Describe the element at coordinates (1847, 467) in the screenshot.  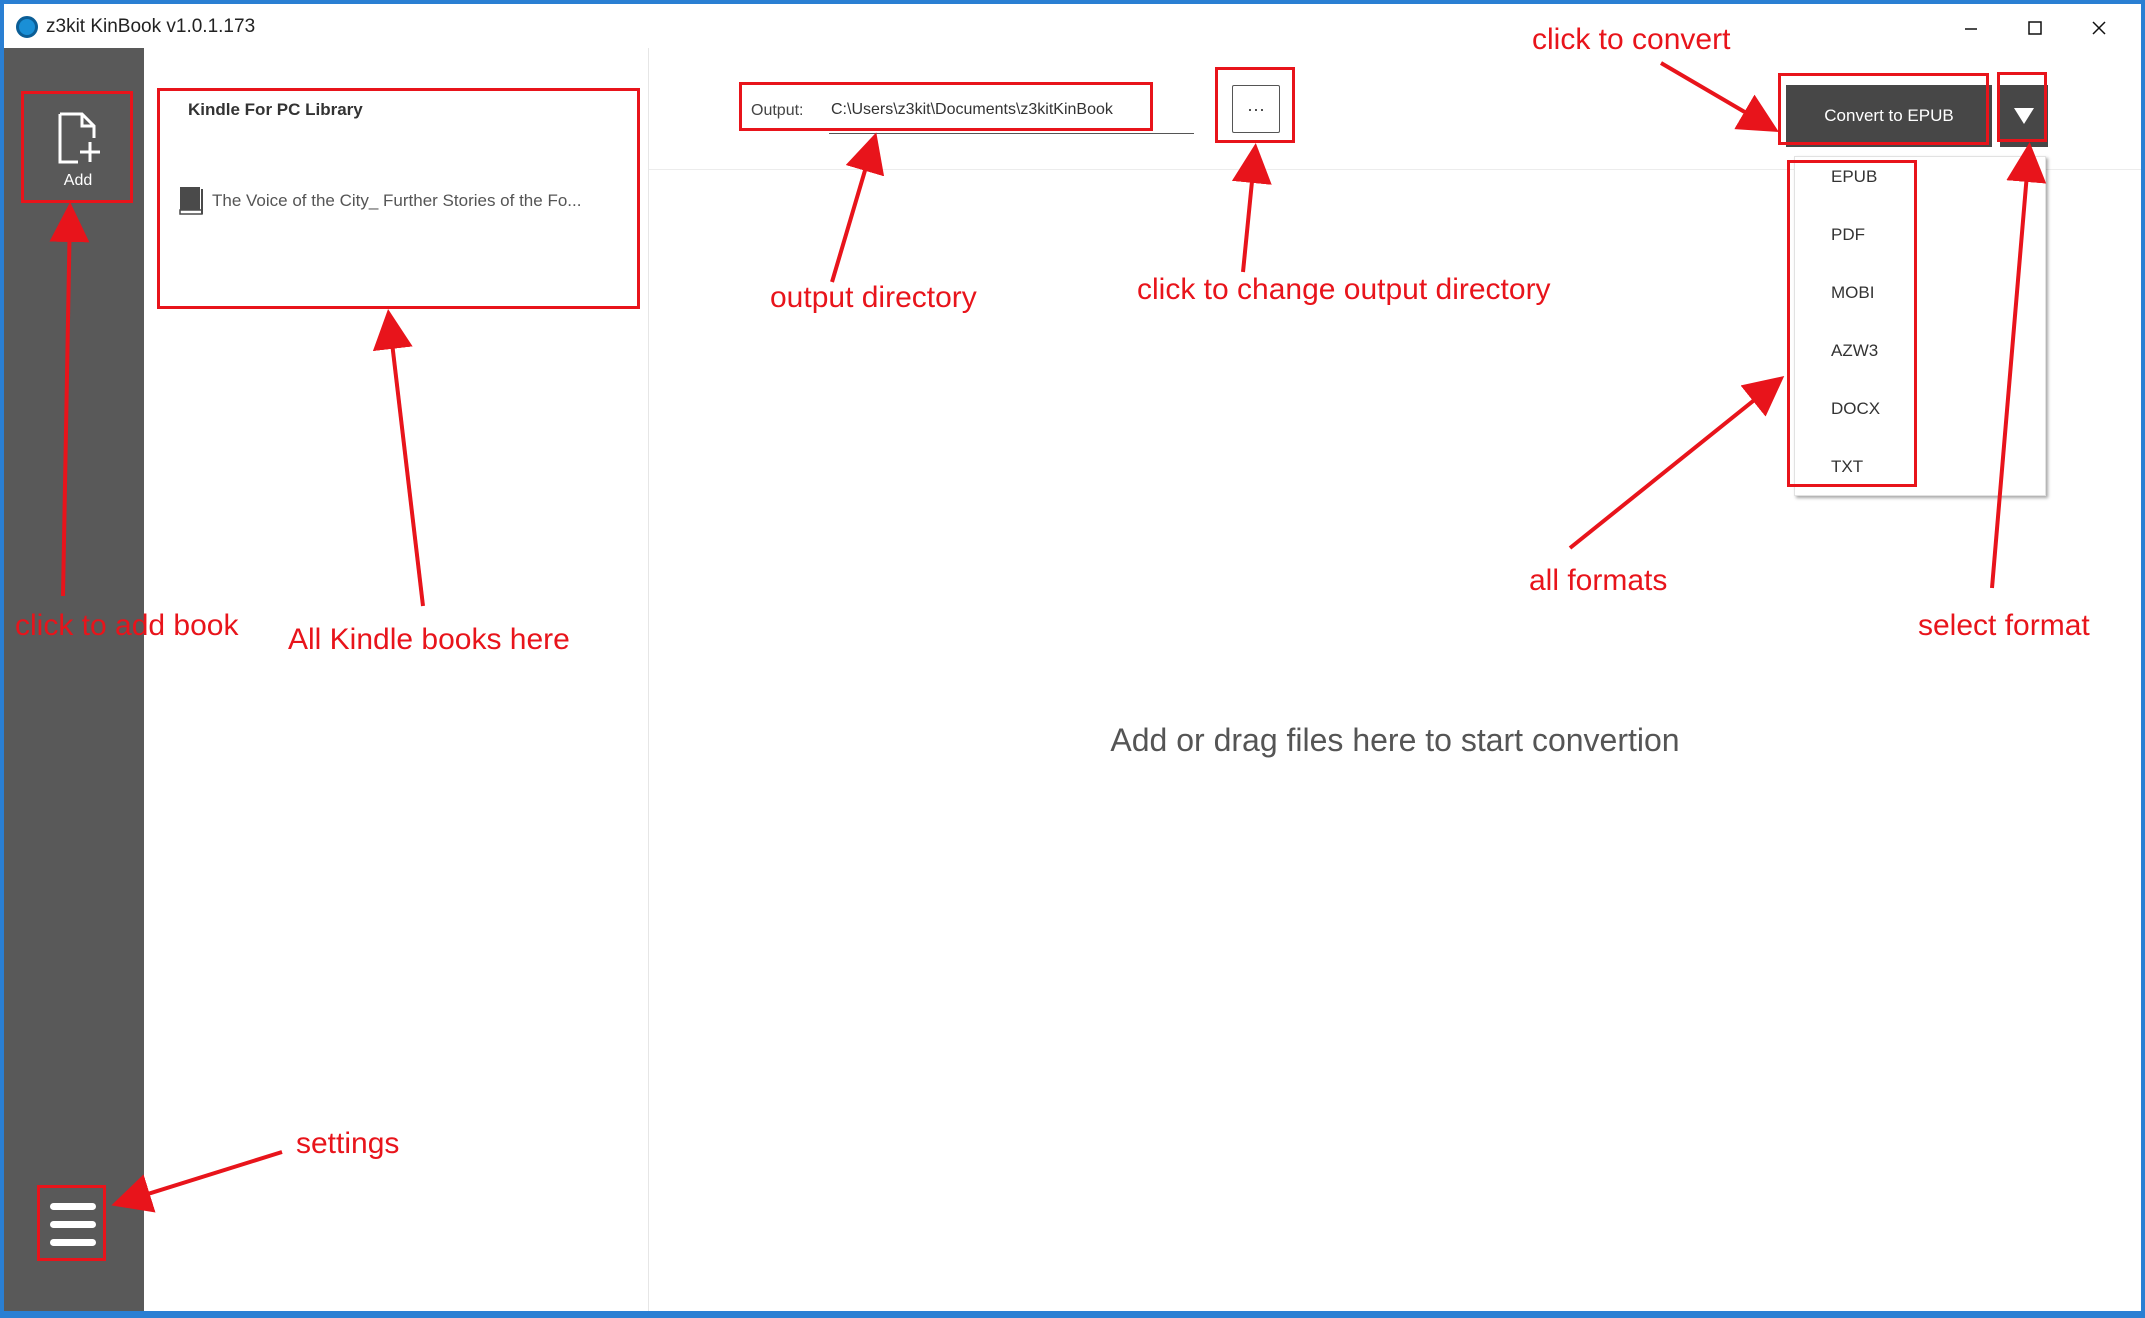
I see `format-option-txt: TXT` at that location.